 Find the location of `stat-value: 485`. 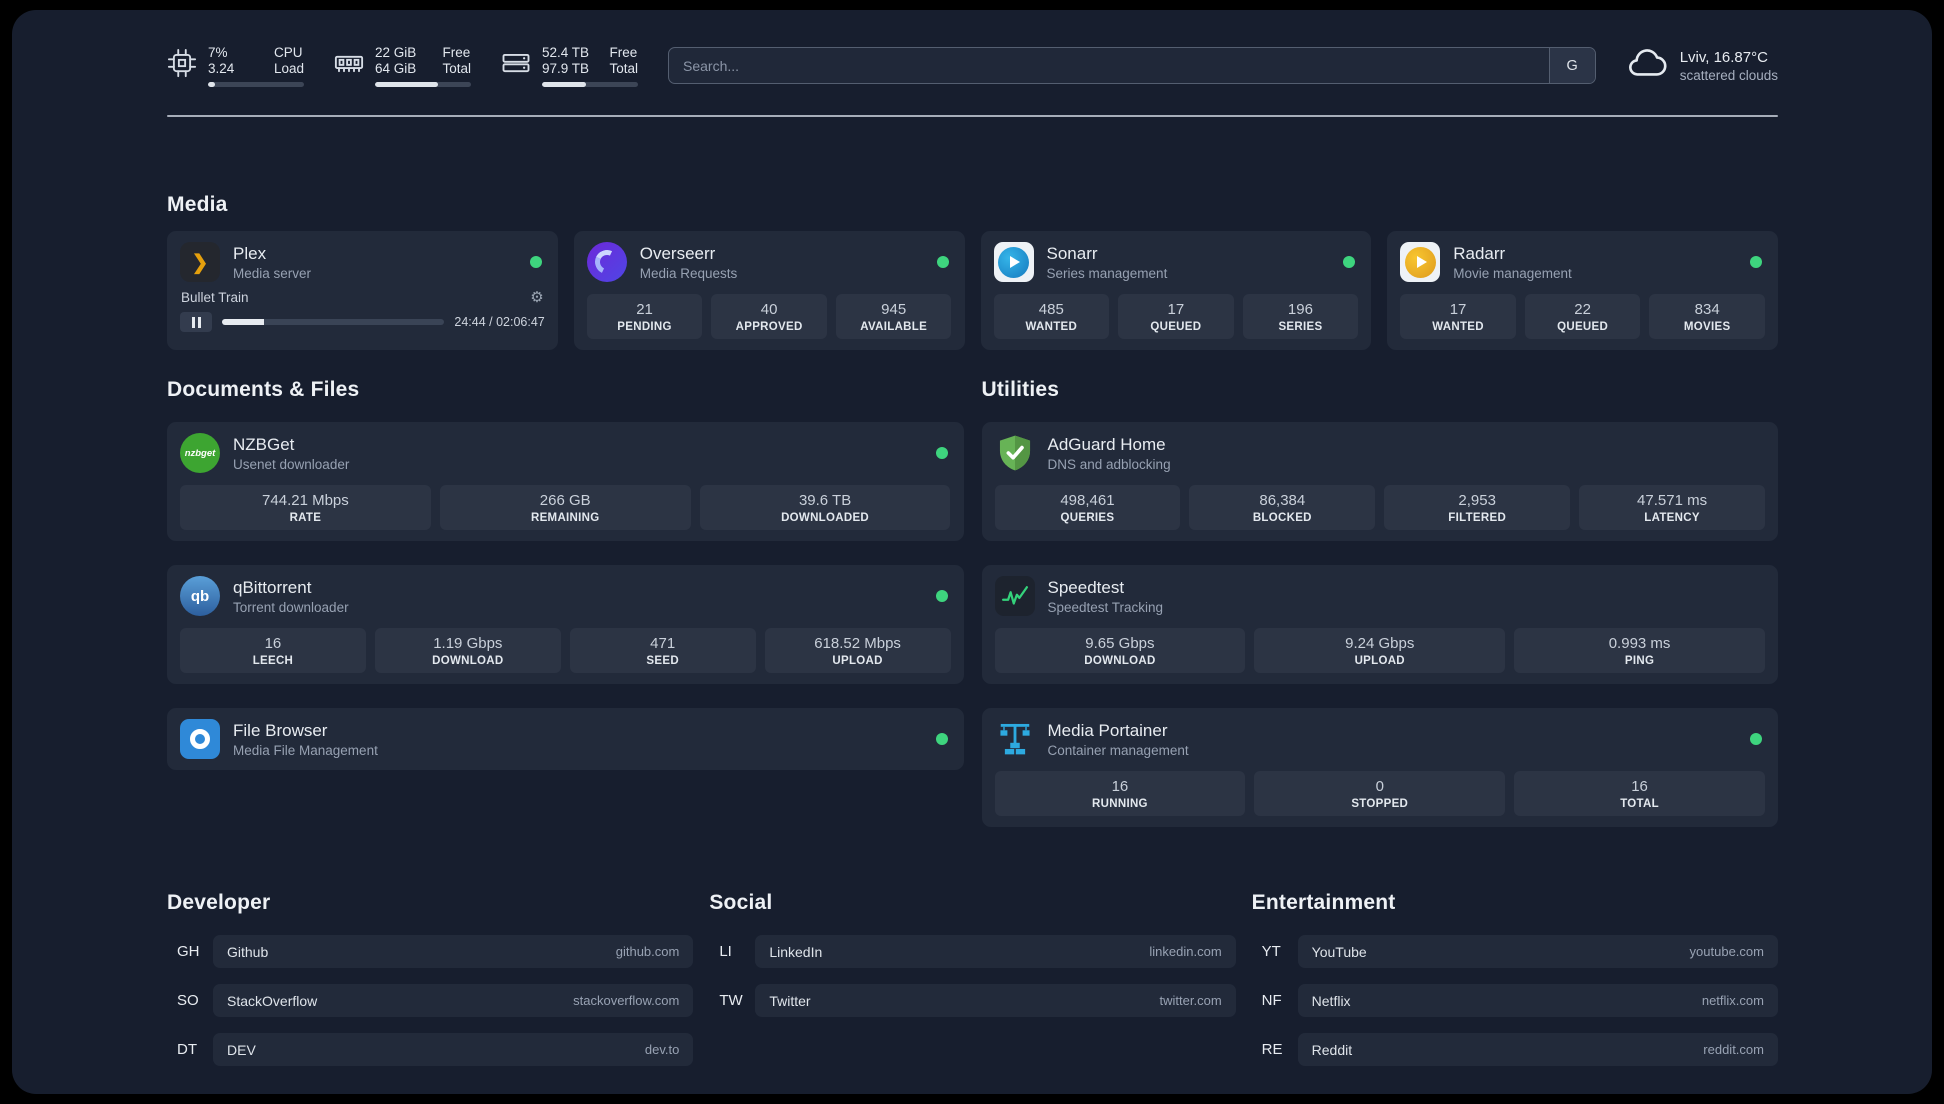

stat-value: 485 is located at coordinates (1051, 309).